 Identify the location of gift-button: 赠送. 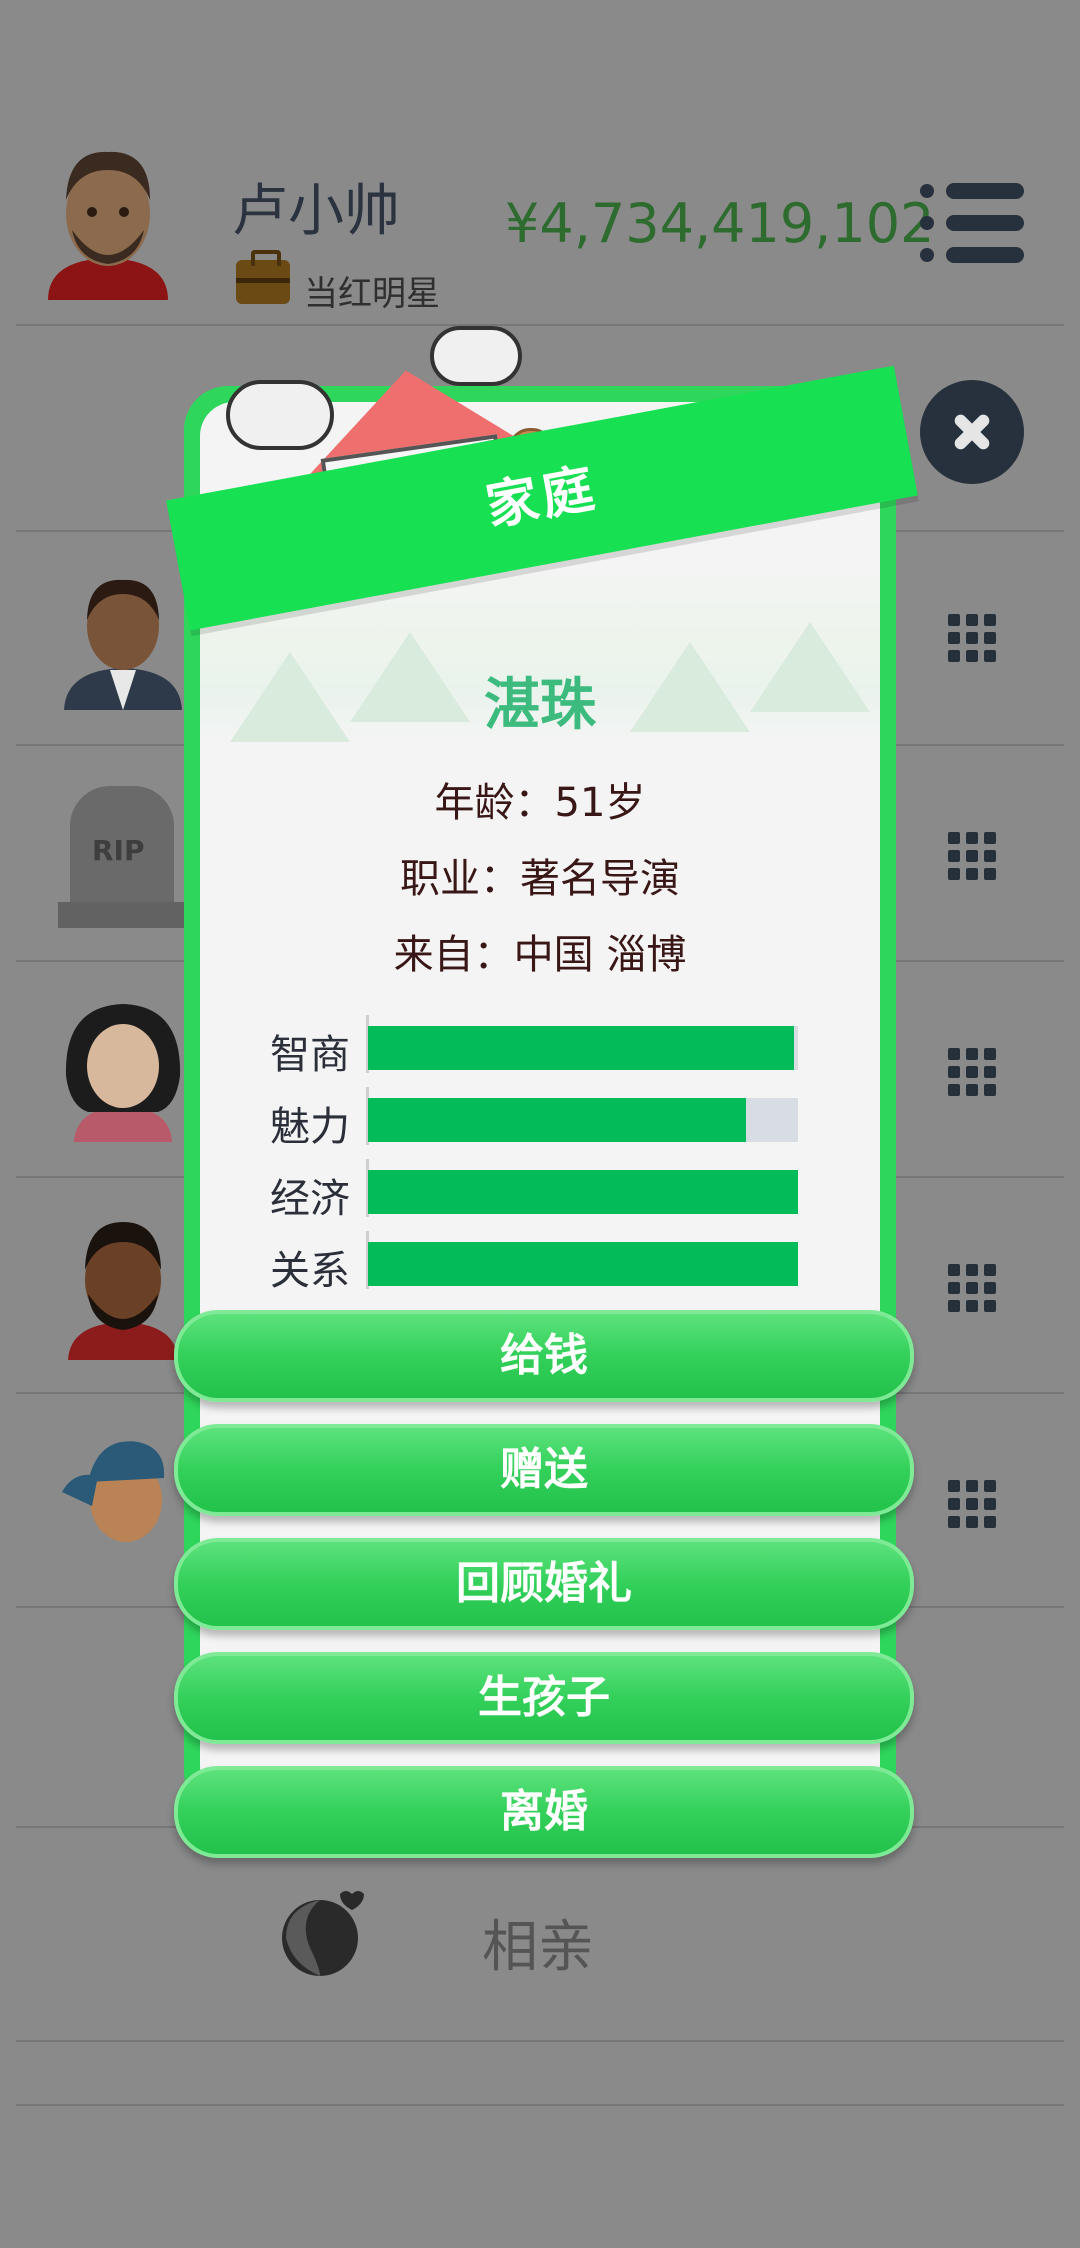
(544, 1470).